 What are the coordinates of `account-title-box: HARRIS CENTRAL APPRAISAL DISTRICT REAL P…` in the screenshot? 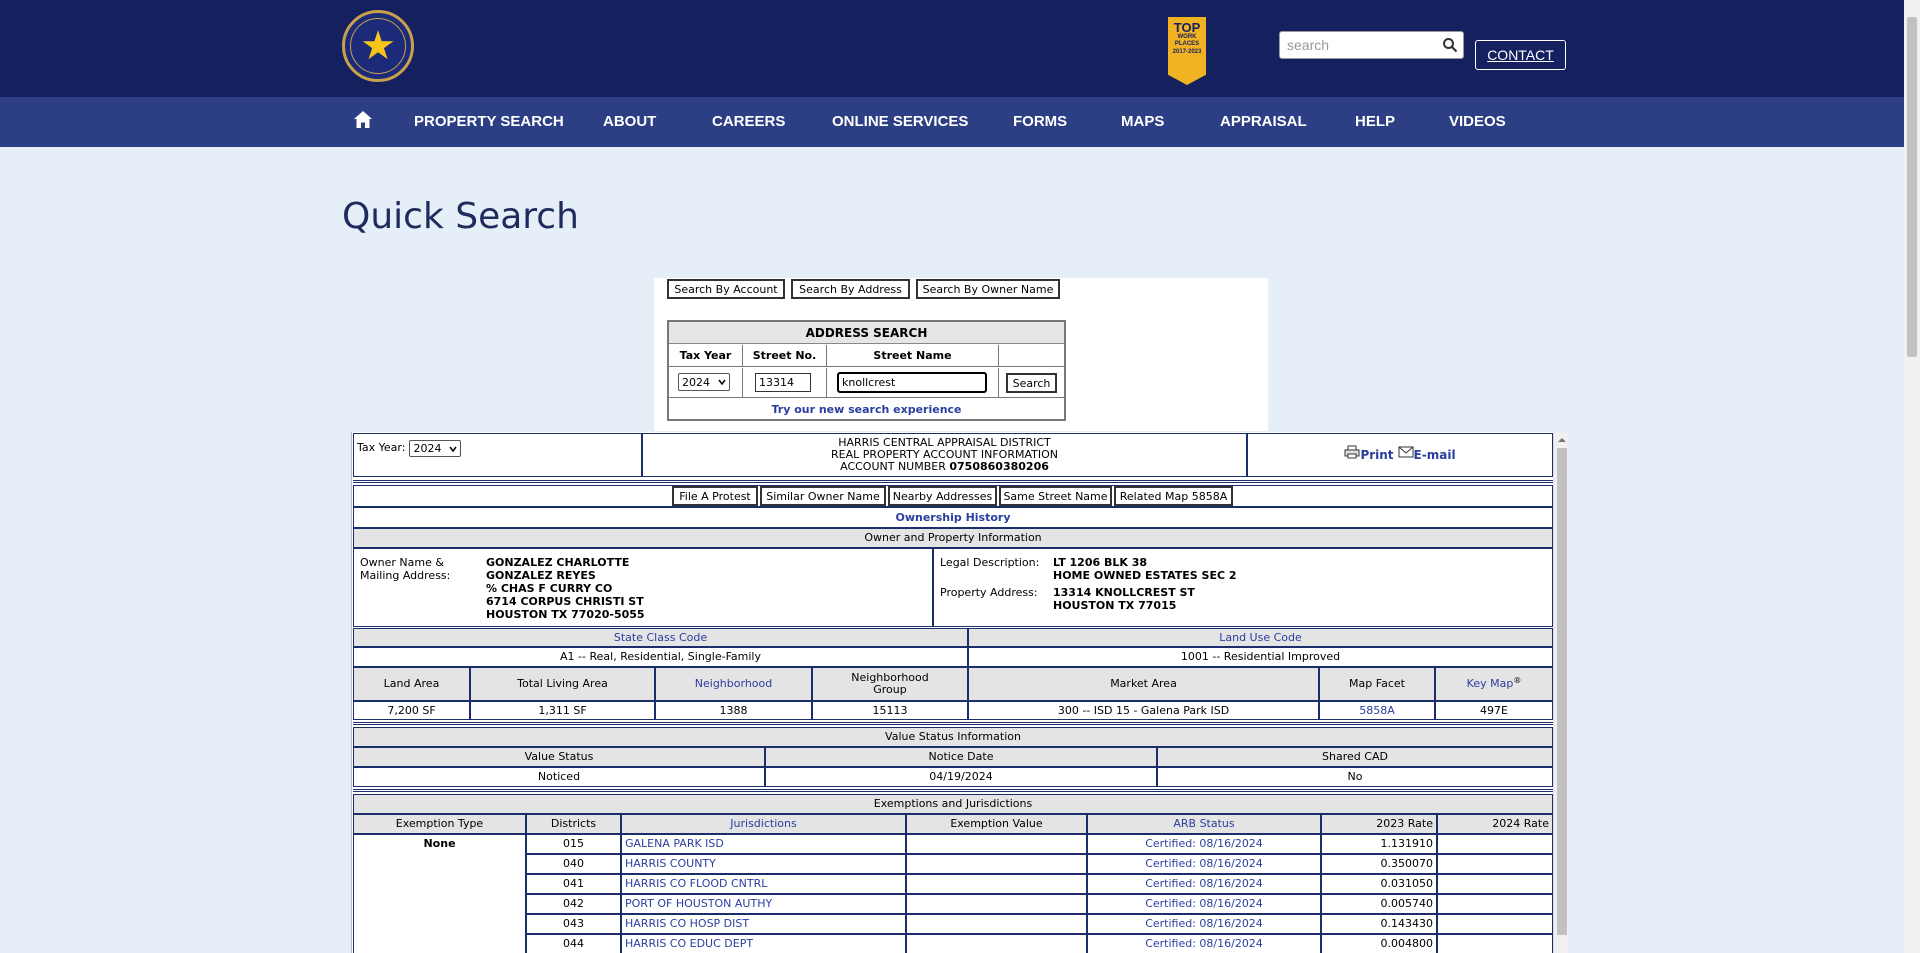 It's located at (944, 455).